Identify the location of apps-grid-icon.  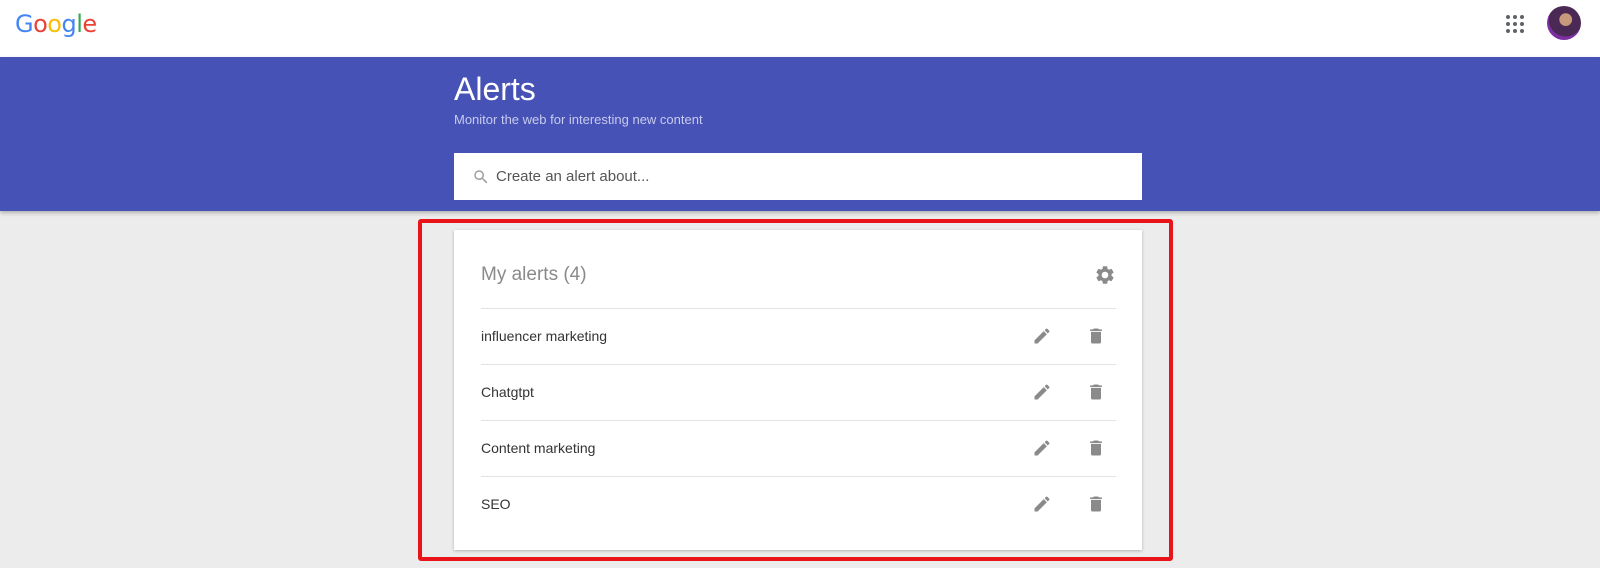
(1515, 24).